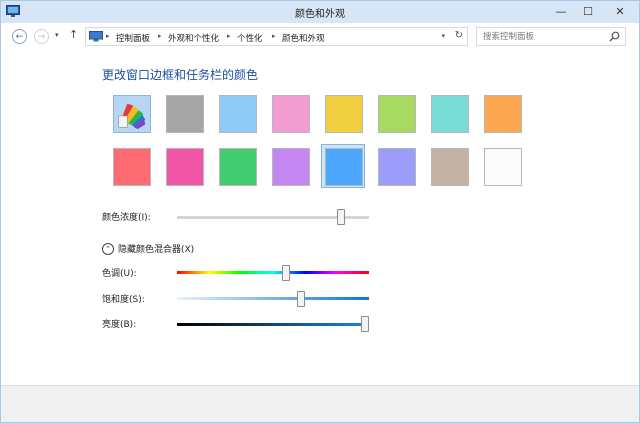 The image size is (640, 423). What do you see at coordinates (96, 36) in the screenshot?
I see `control-panel-icon` at bounding box center [96, 36].